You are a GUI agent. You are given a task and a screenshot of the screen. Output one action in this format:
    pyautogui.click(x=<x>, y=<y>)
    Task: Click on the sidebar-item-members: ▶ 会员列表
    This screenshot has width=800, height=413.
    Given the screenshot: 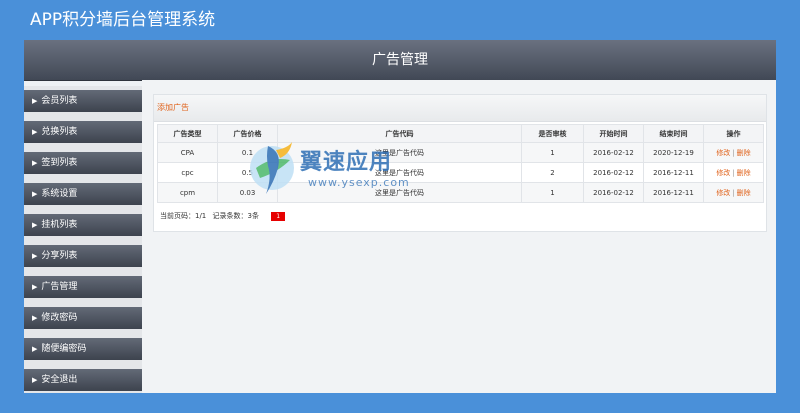 What is the action you would take?
    pyautogui.click(x=83, y=101)
    